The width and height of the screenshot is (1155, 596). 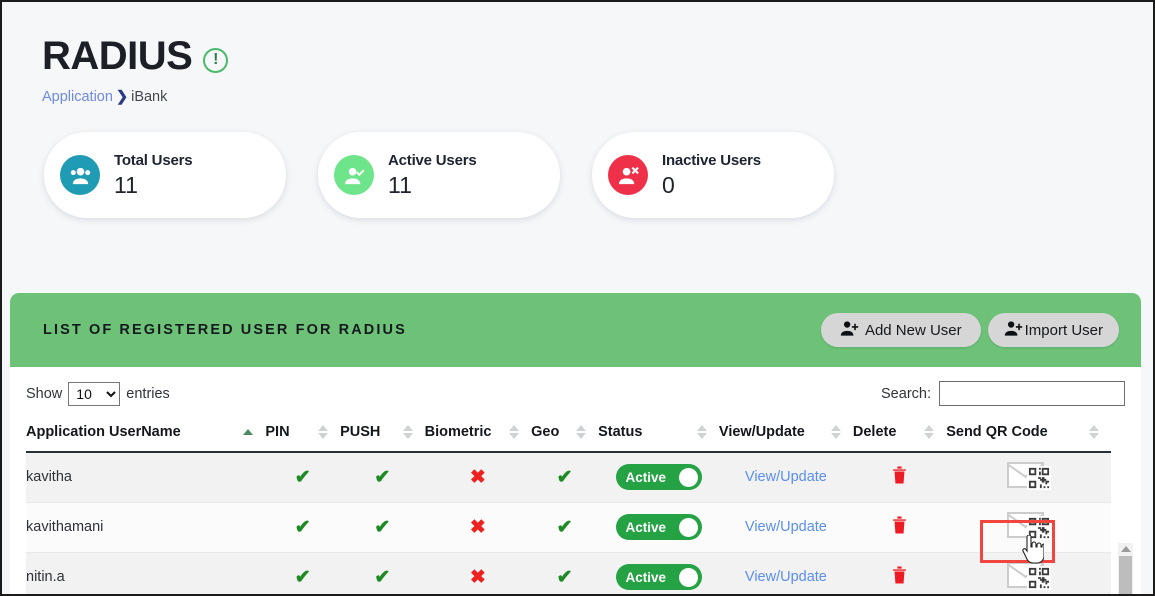 I want to click on column-header-pin: PIN, so click(x=303, y=435).